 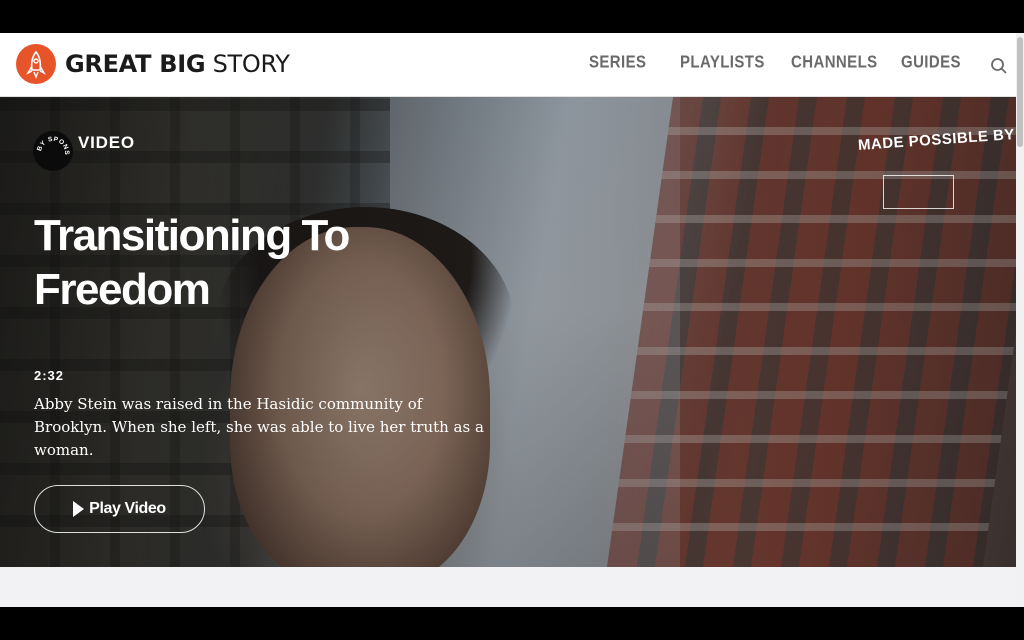 I want to click on video-duration: 2:32, so click(x=49, y=375).